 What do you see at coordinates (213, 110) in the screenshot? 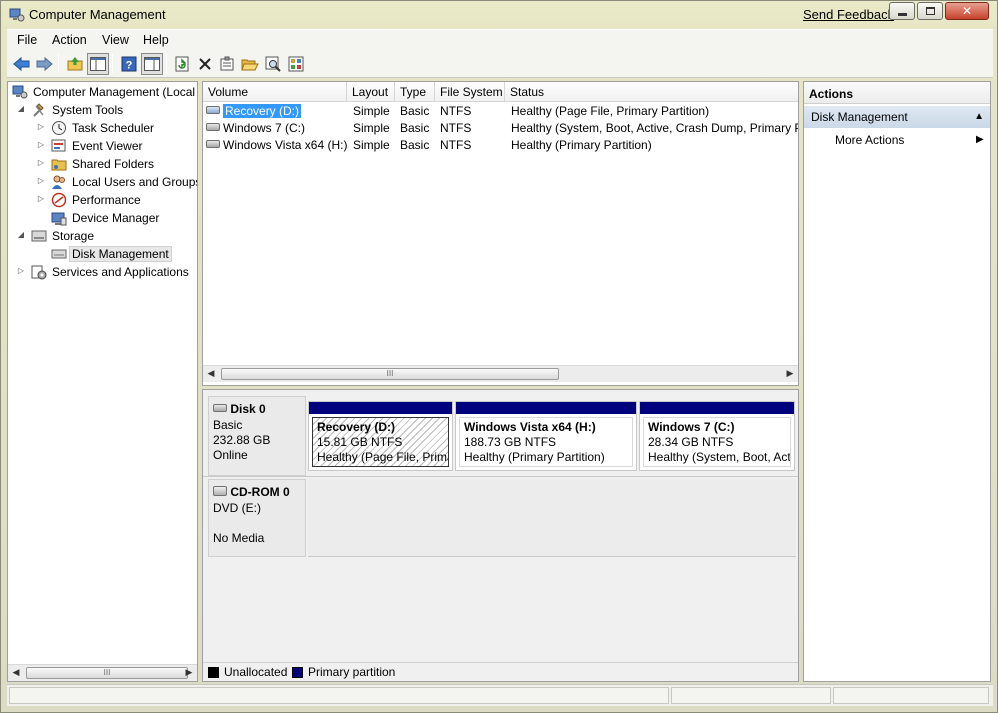
I see `volume-icon` at bounding box center [213, 110].